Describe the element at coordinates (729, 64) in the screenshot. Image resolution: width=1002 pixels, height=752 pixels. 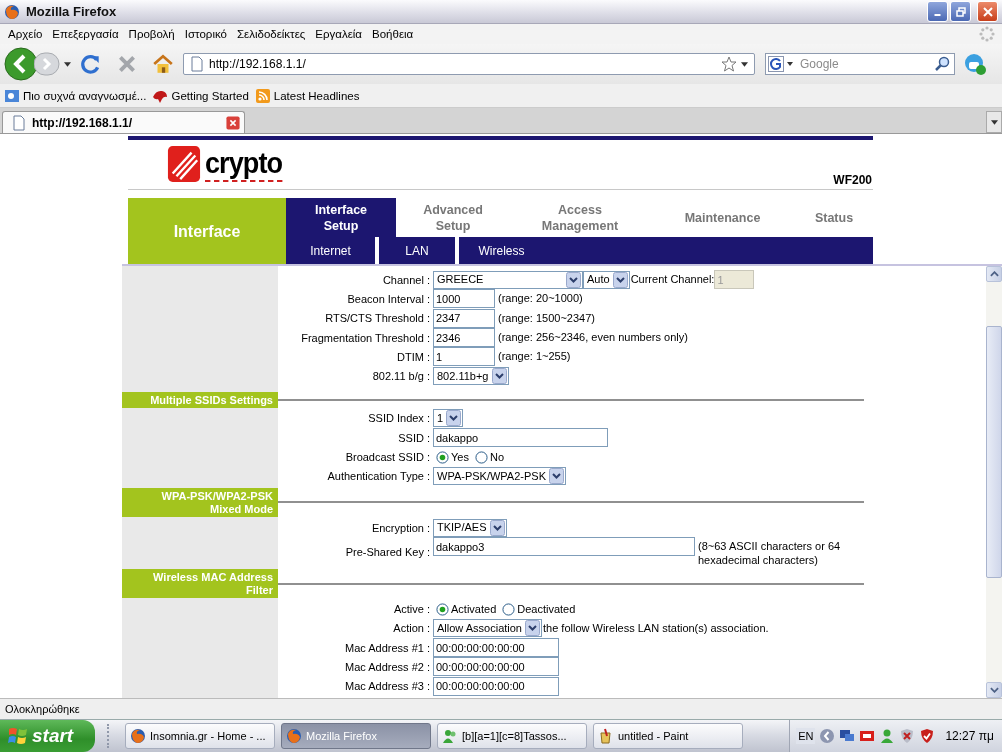
I see `star-icon` at that location.